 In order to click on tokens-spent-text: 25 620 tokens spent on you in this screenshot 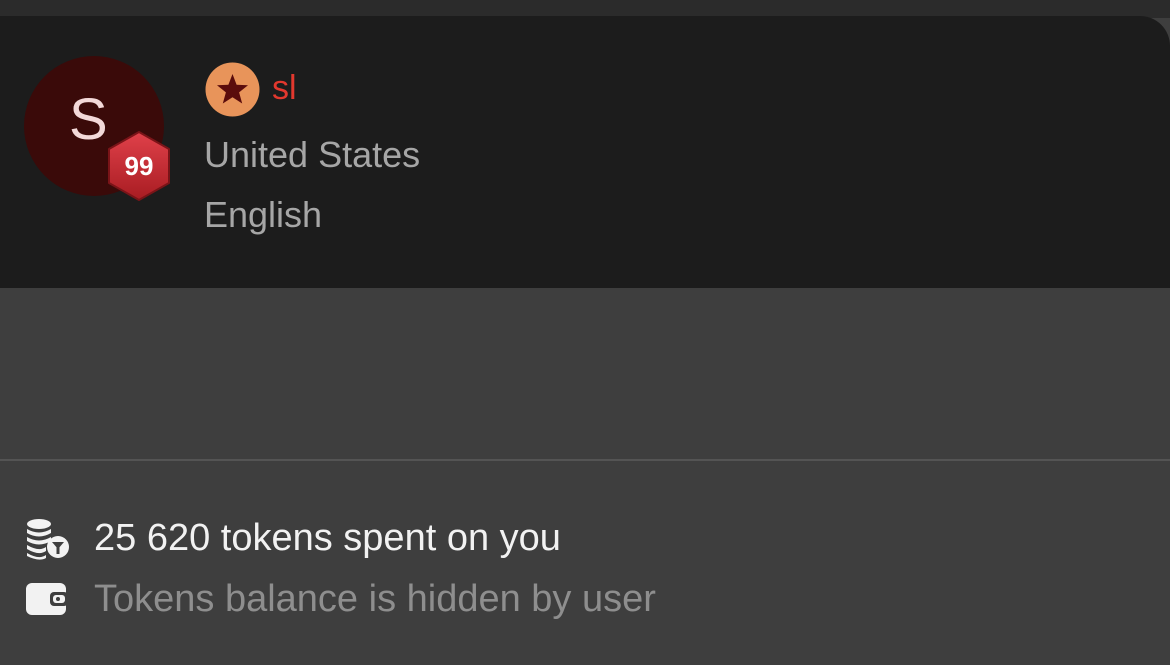, I will do `click(327, 537)`.